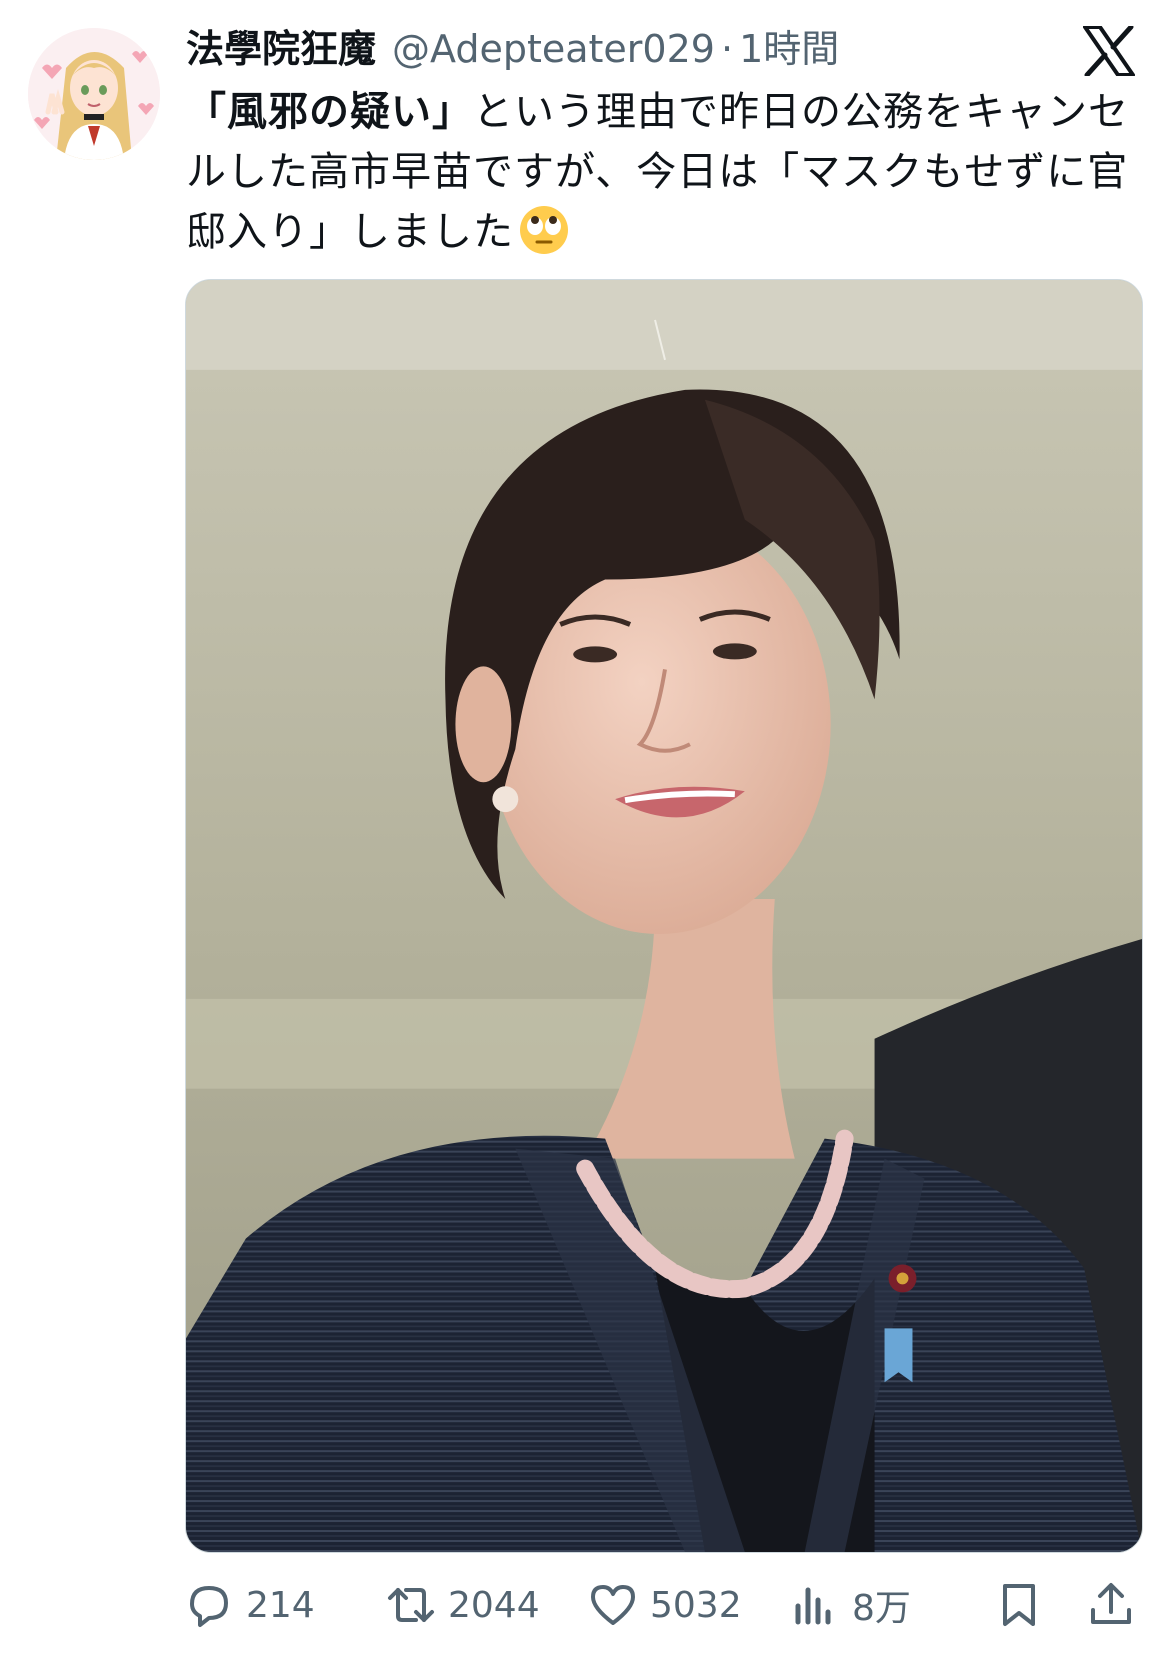  I want to click on tweet-text-bold: 「風邪の疑い」, so click(329, 112).